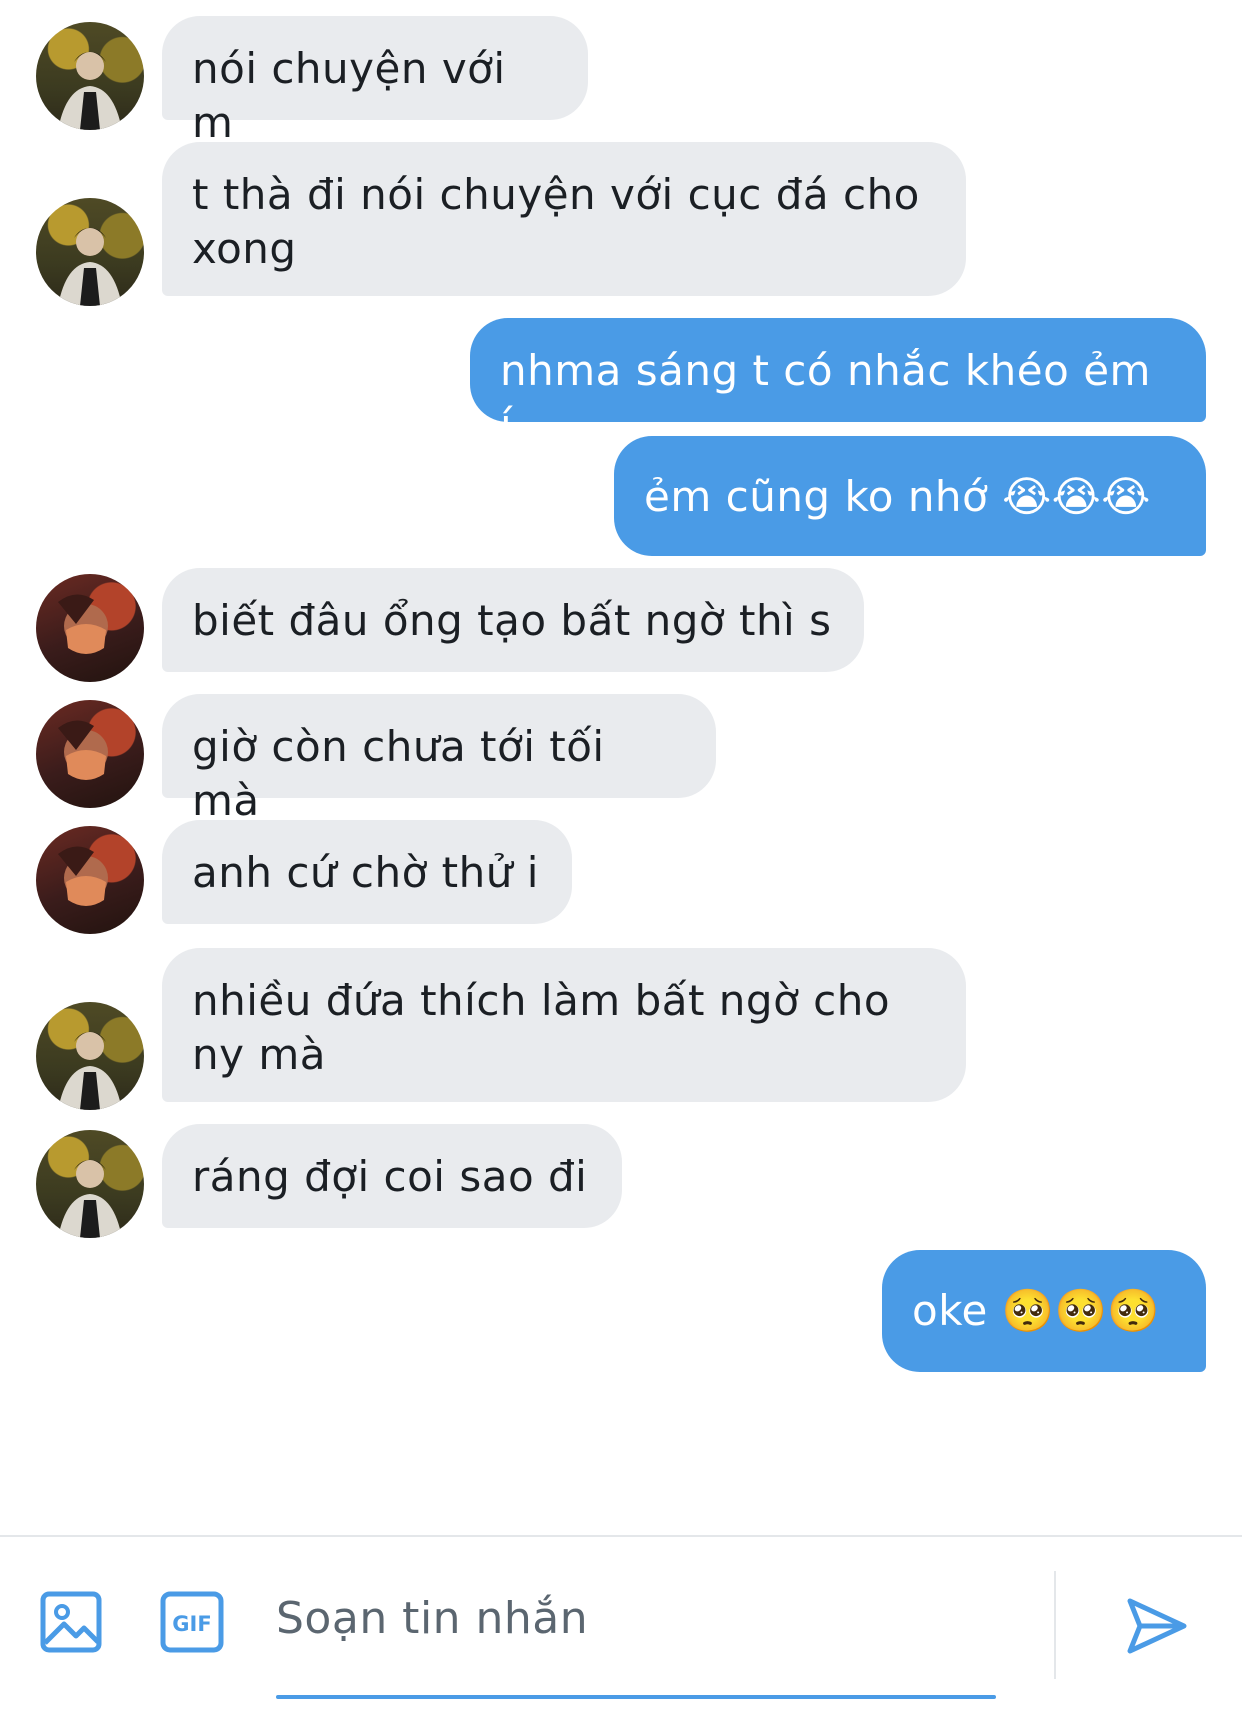 This screenshot has width=1242, height=1713. What do you see at coordinates (556, 221) in the screenshot?
I see `message-text: t thà đi nói chuyện với cục đá cho xong` at bounding box center [556, 221].